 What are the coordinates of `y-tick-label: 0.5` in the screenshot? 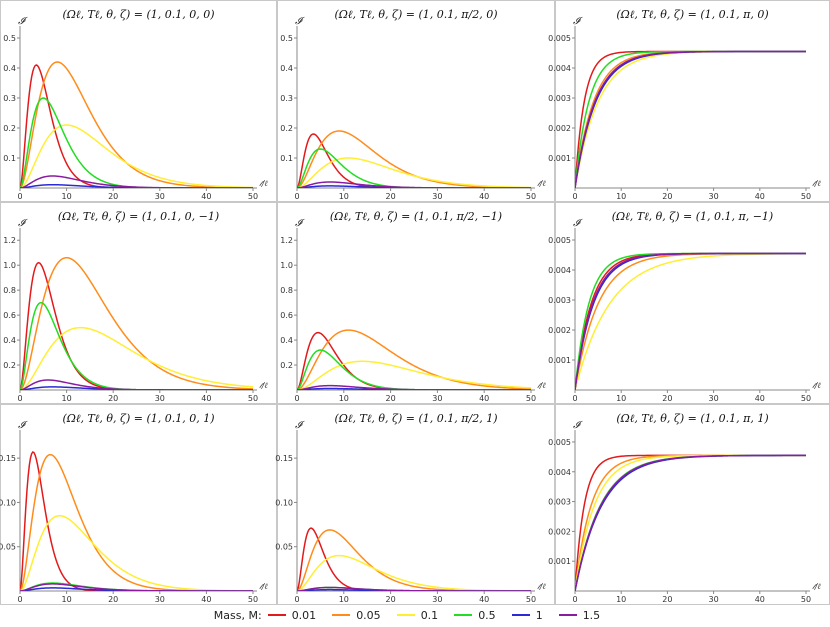 It's located at (9, 38).